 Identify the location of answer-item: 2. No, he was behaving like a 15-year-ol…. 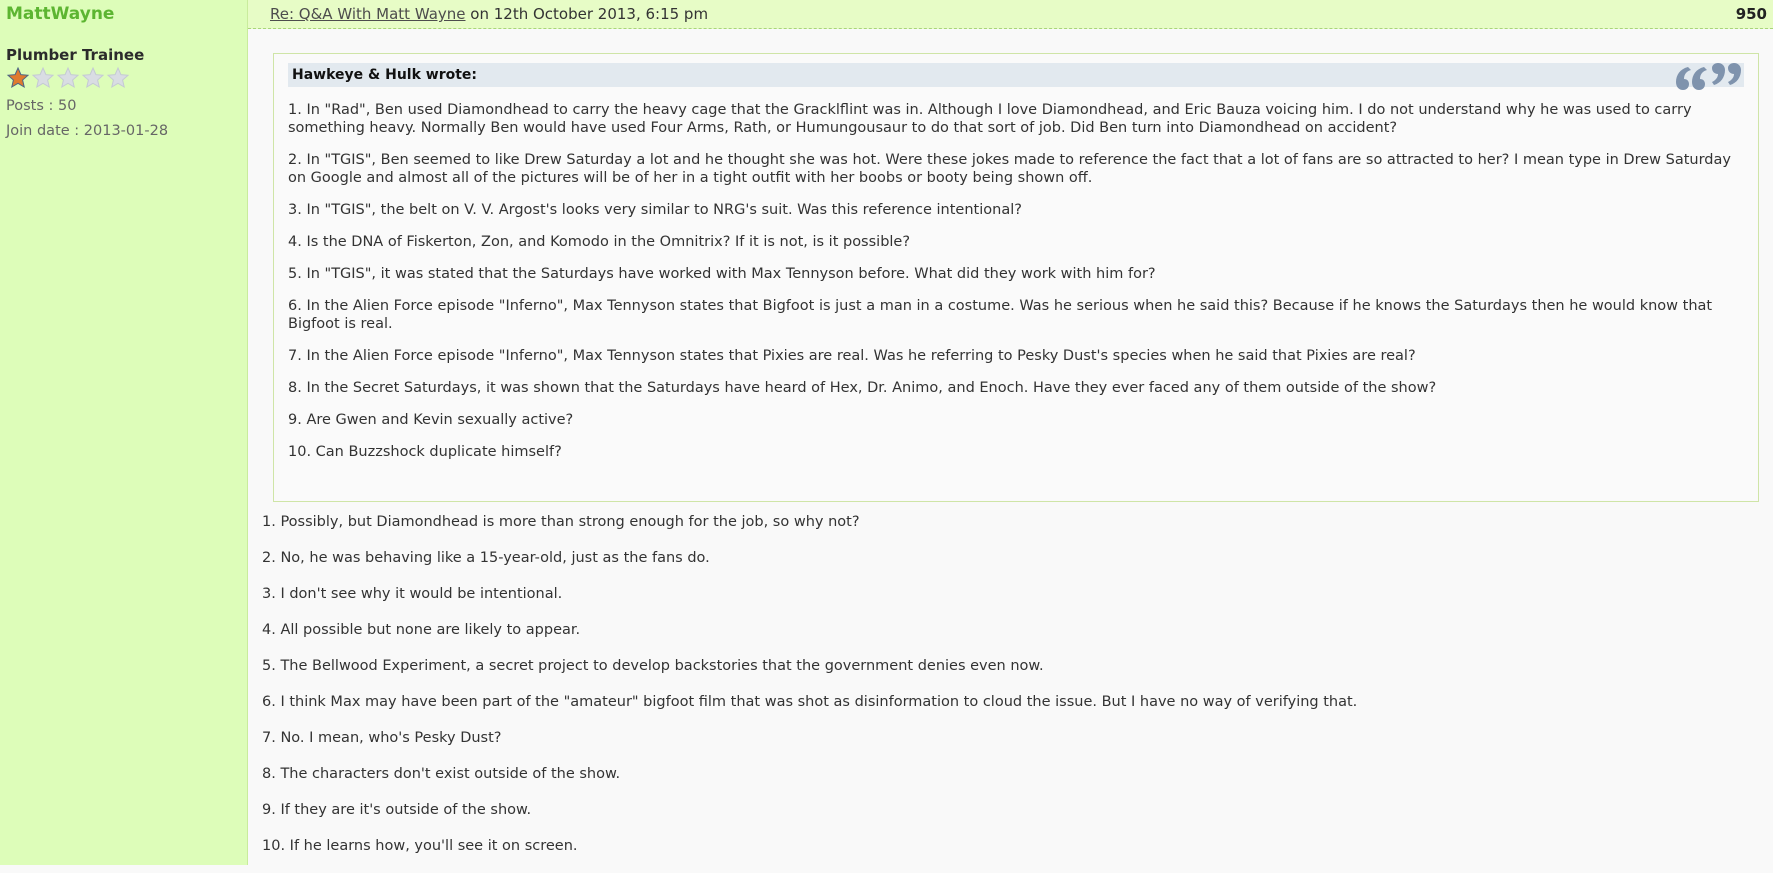
(486, 558).